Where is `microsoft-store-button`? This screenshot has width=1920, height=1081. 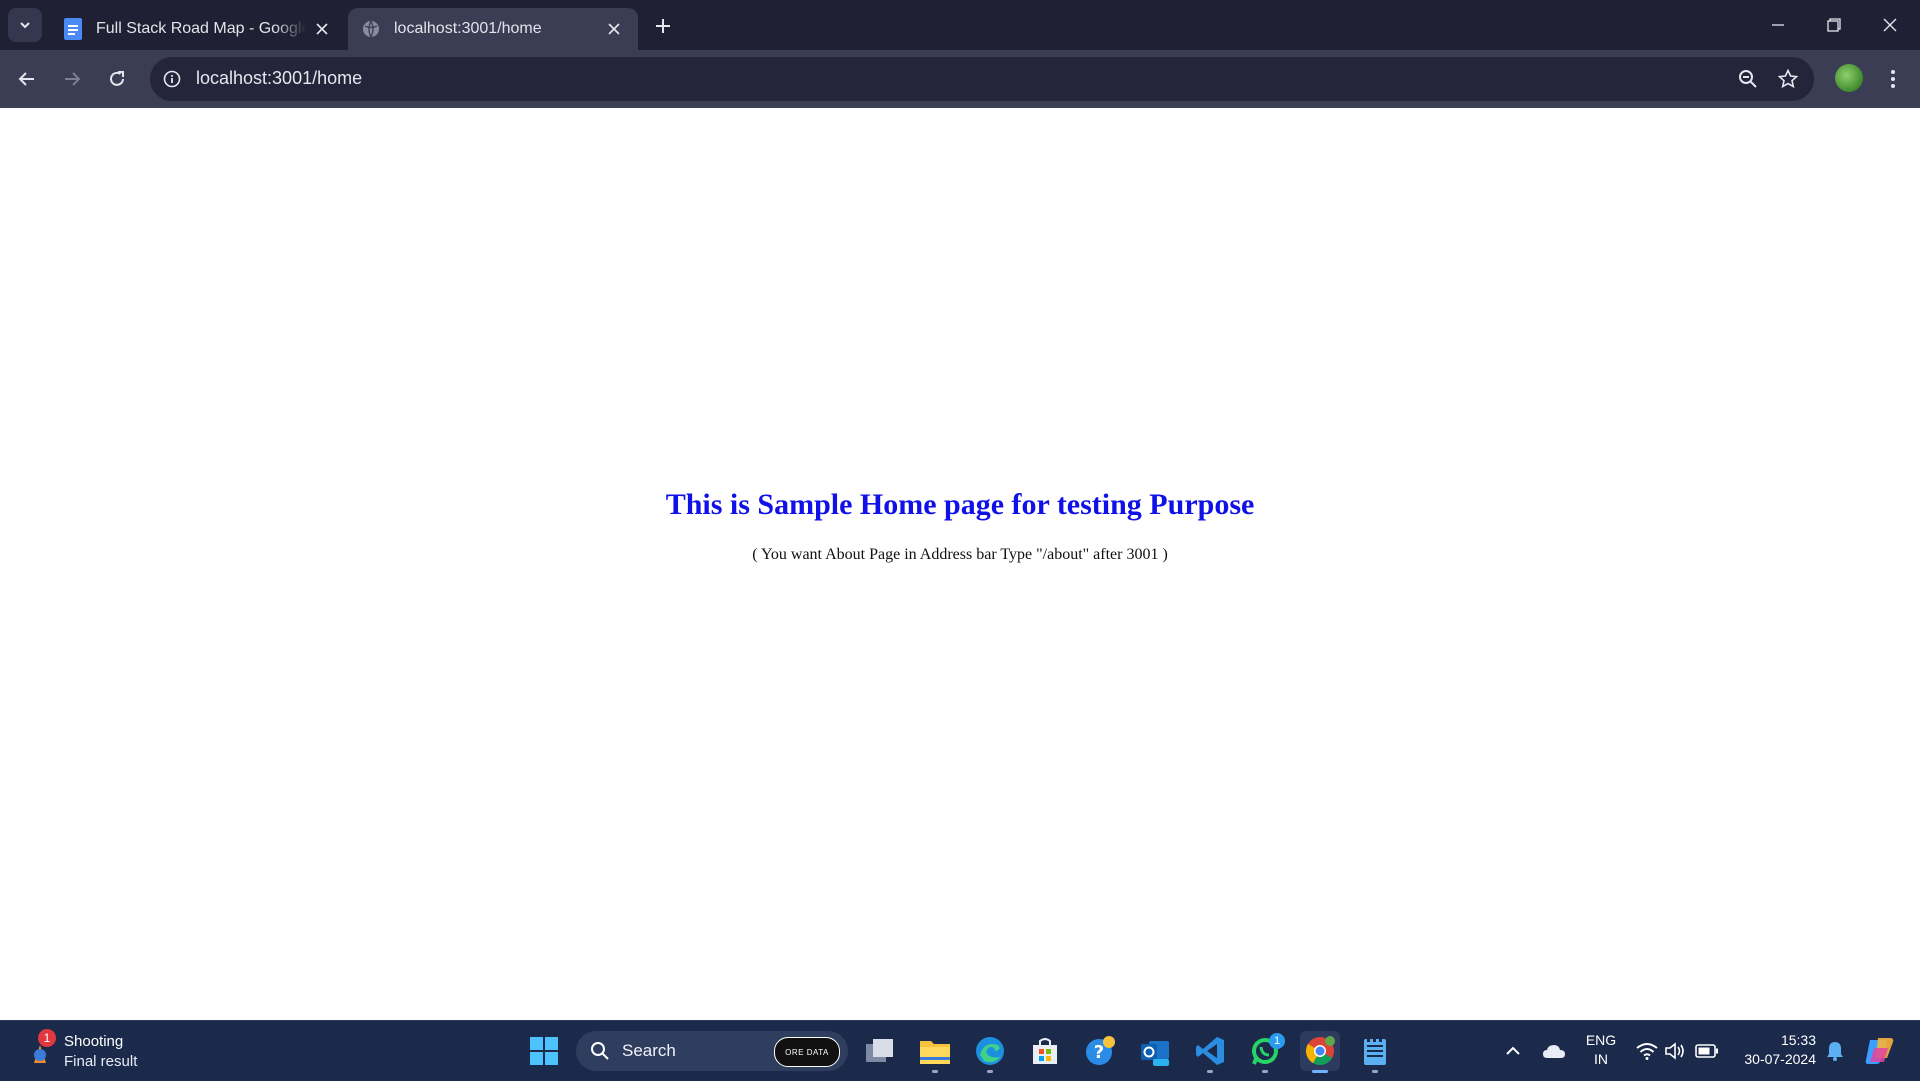
microsoft-store-button is located at coordinates (1045, 1051).